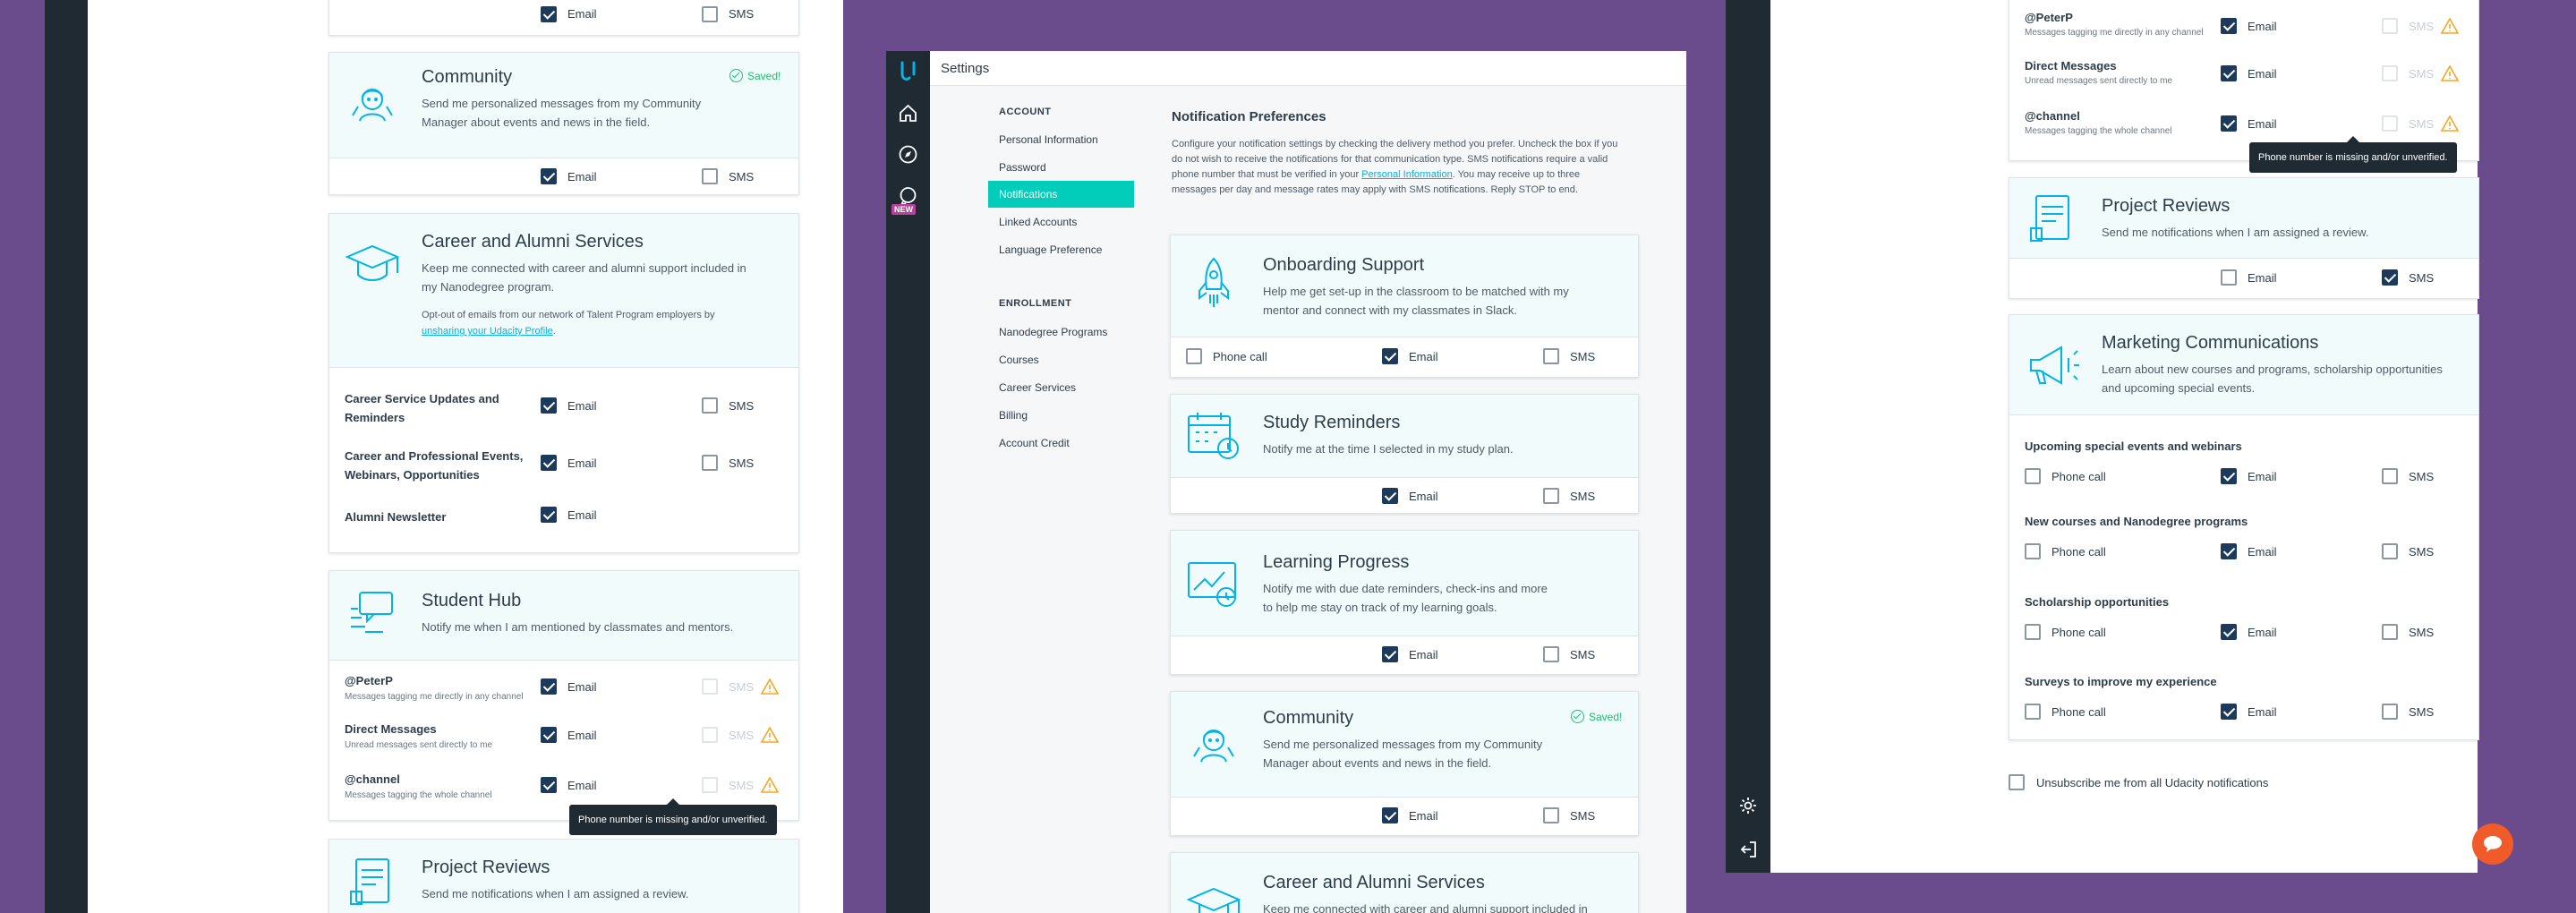 The image size is (2576, 913). Describe the element at coordinates (1407, 174) in the screenshot. I see `personal-information-link: Personal Information` at that location.